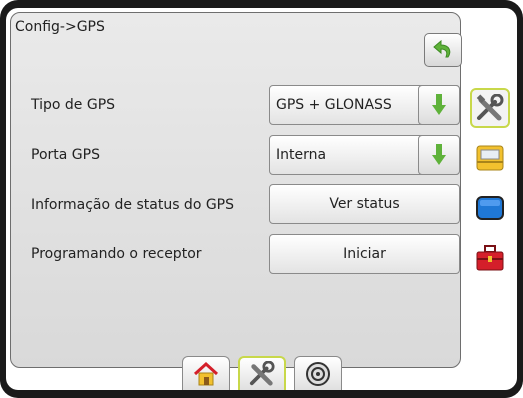 The height and width of the screenshot is (398, 523). I want to click on back-arrow-icon, so click(442, 49).